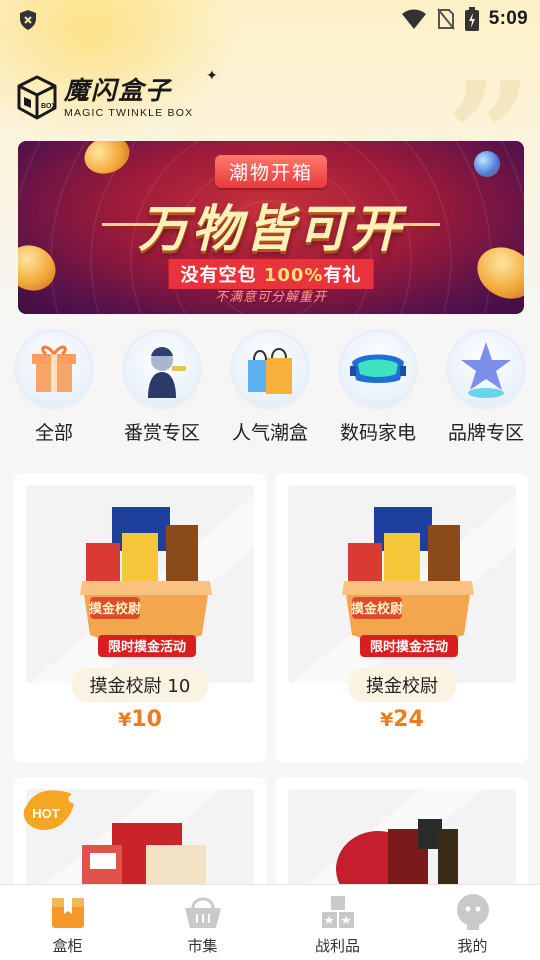  Describe the element at coordinates (161, 433) in the screenshot. I see `category-label: 番赏专区` at that location.